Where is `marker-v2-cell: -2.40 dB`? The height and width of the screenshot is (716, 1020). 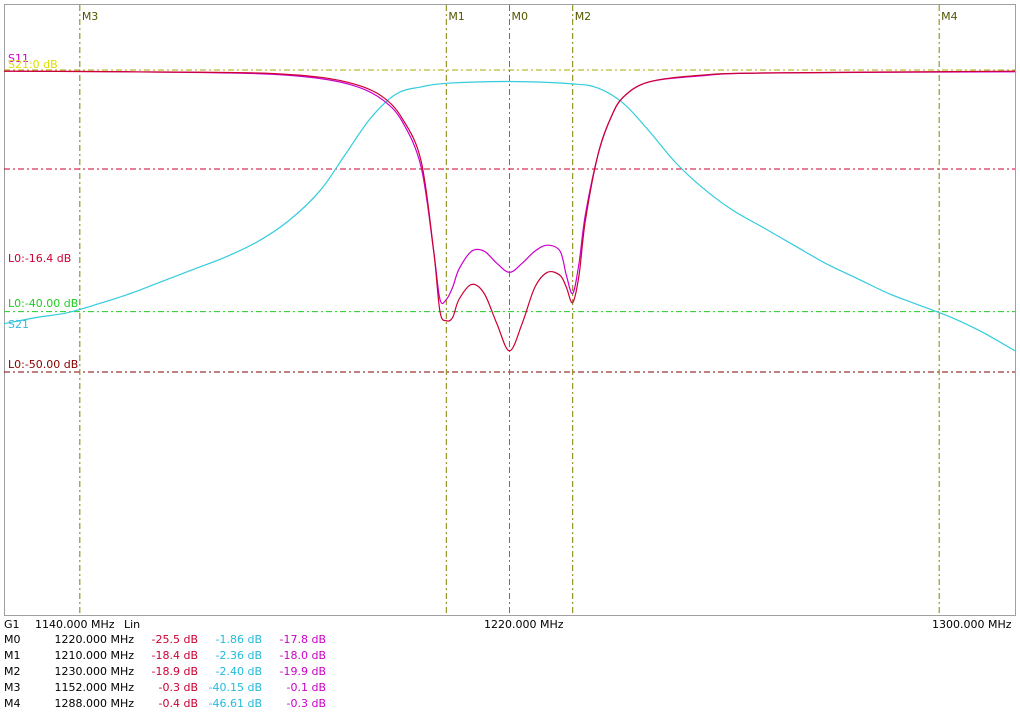 marker-v2-cell: -2.40 dB is located at coordinates (239, 671).